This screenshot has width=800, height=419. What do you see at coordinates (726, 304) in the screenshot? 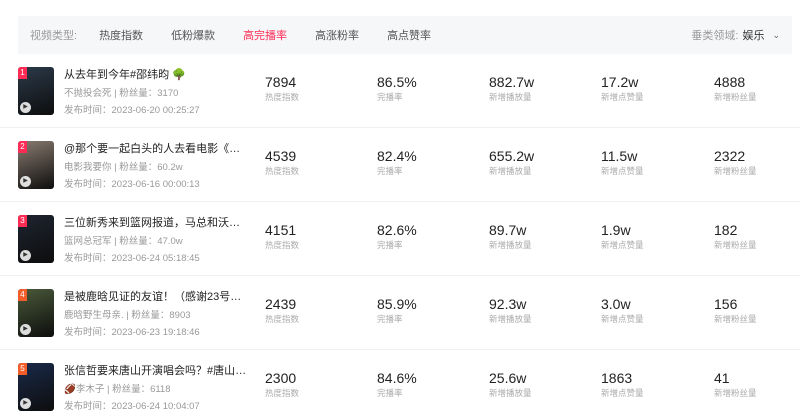
I see `stat-fans-value: 156` at bounding box center [726, 304].